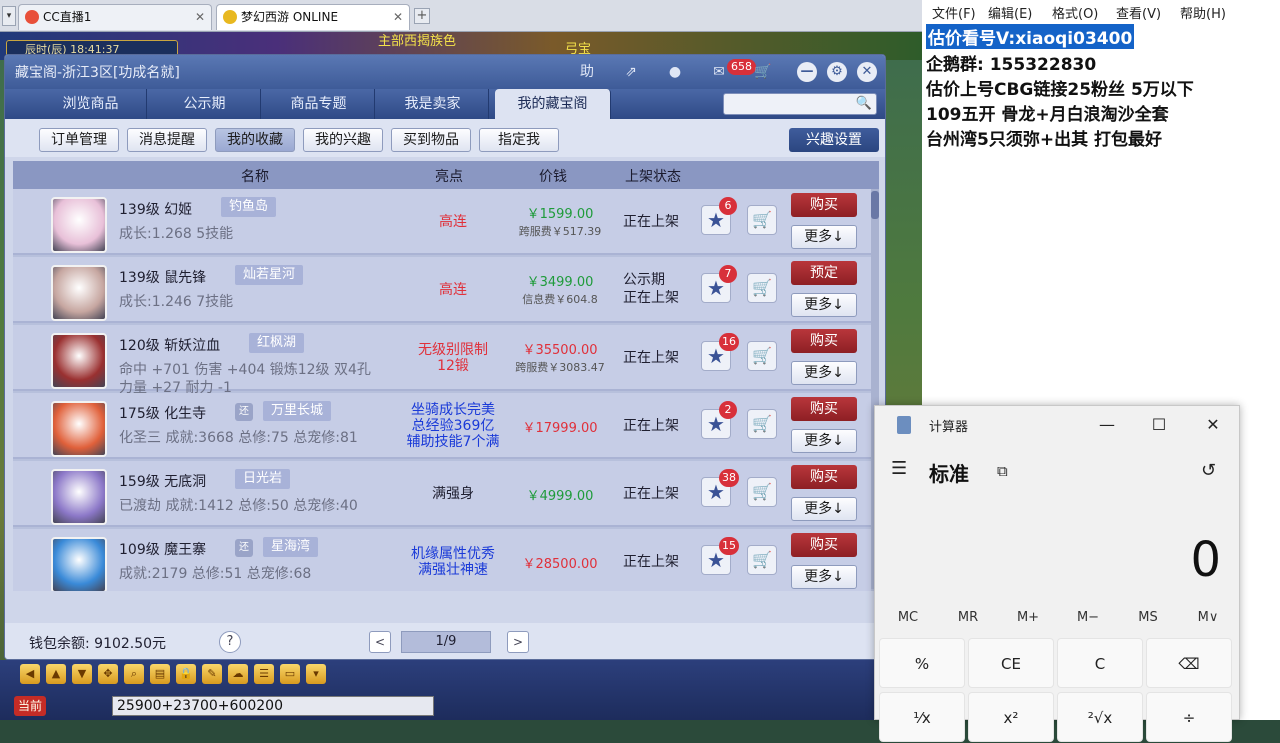  Describe the element at coordinates (1148, 617) in the screenshot. I see `memory-button: MS` at that location.